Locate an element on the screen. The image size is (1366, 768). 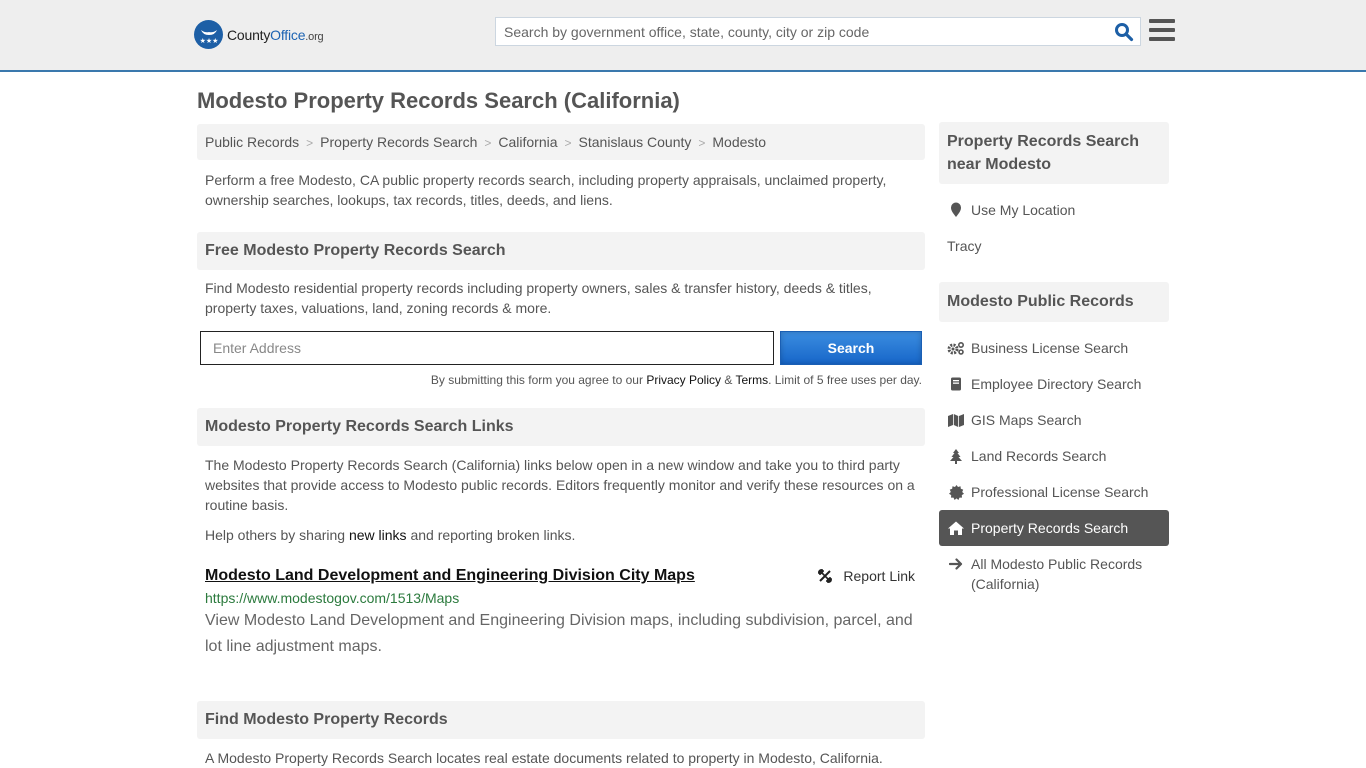
report-link-label: Report Link is located at coordinates (879, 576).